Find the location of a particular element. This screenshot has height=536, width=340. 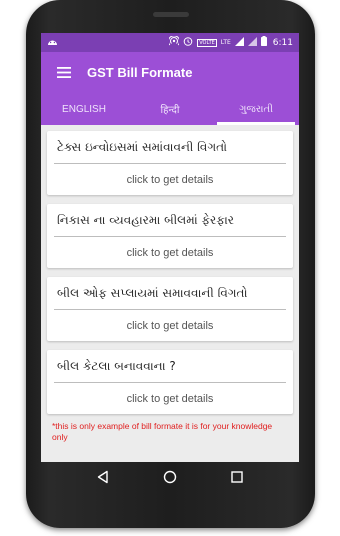

recents-icon is located at coordinates (237, 477).